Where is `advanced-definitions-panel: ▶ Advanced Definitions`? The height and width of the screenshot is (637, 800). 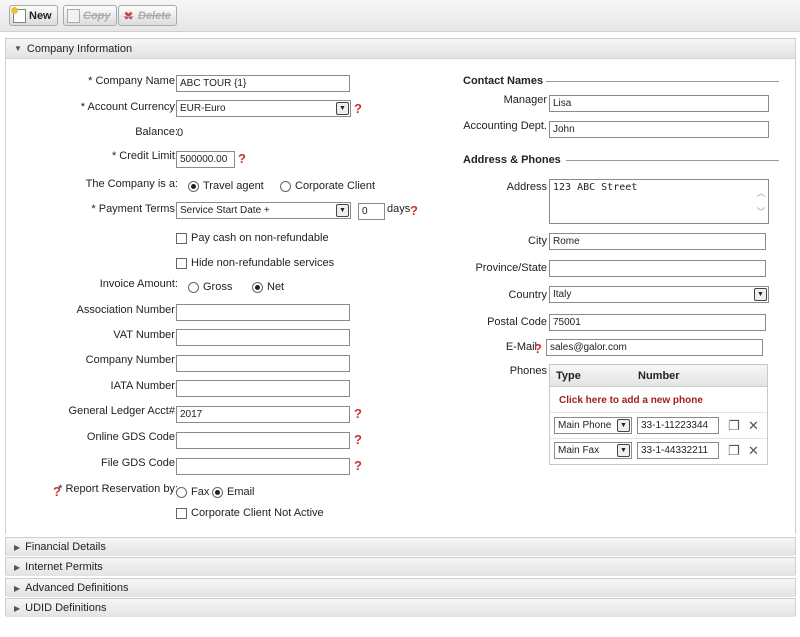
advanced-definitions-panel: ▶ Advanced Definitions is located at coordinates (400, 587).